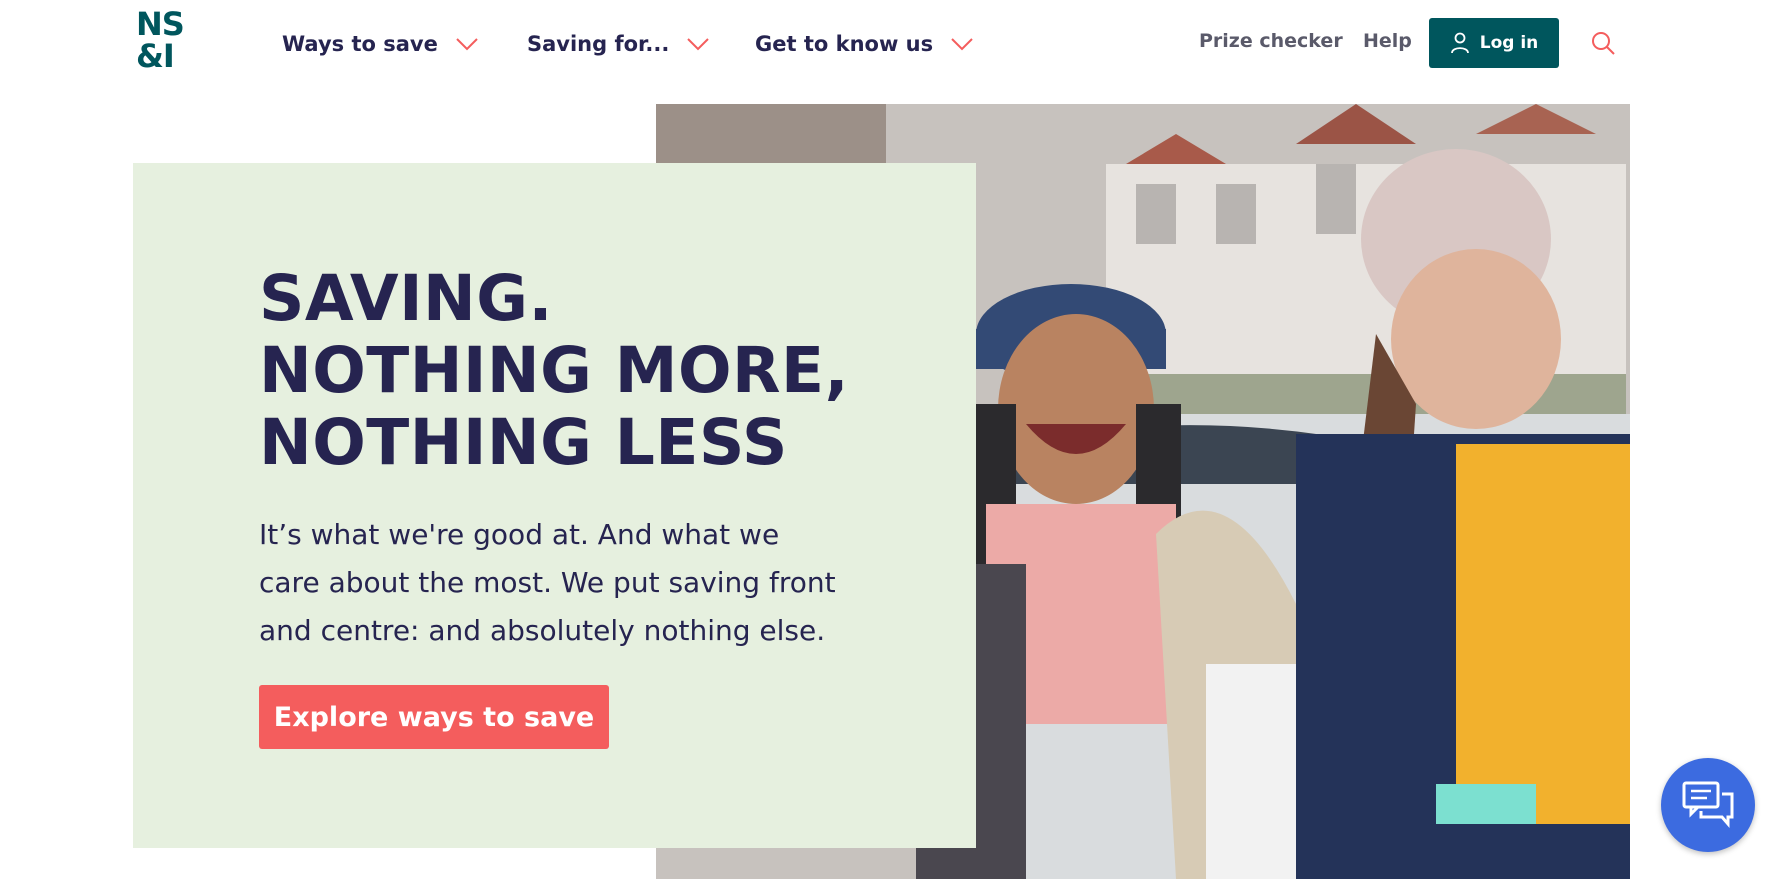 Image resolution: width=1776 pixels, height=879 pixels. Describe the element at coordinates (523, 442) in the screenshot. I see `hero-title-line-3: NOTHING LESS` at that location.